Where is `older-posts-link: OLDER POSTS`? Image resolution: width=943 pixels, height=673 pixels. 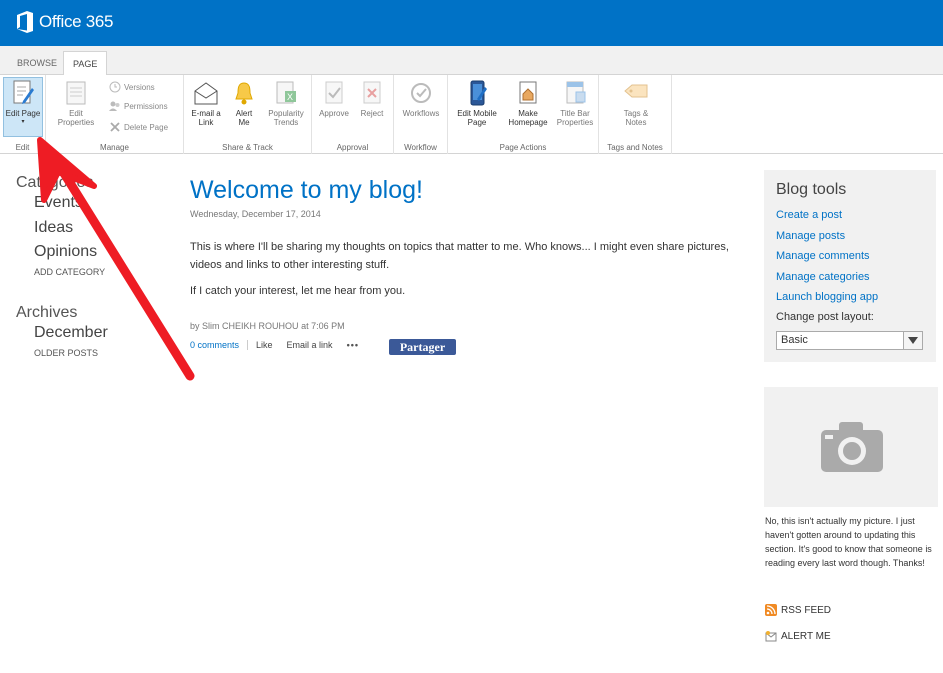
older-posts-link: OLDER POSTS is located at coordinates (66, 353).